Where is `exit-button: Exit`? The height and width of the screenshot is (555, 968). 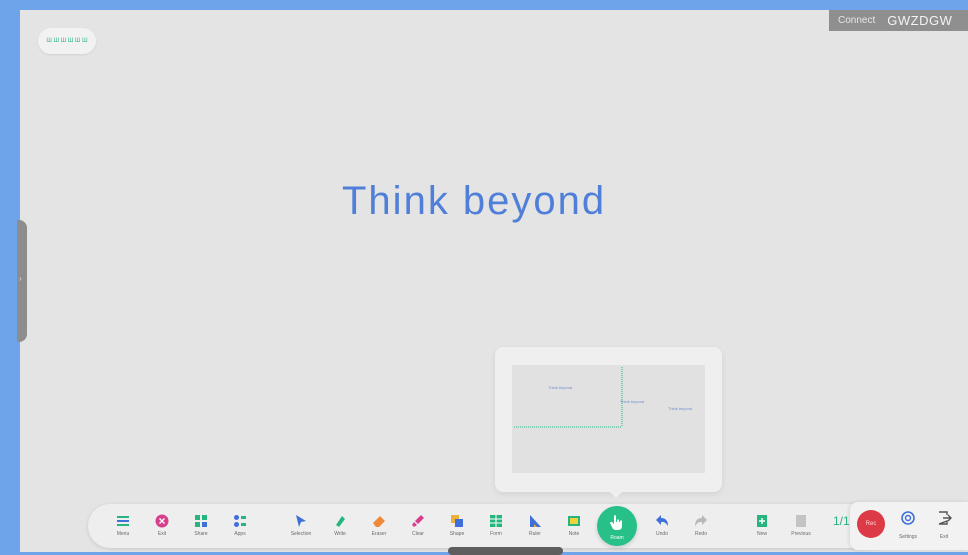
exit-button: Exit is located at coordinates (162, 528).